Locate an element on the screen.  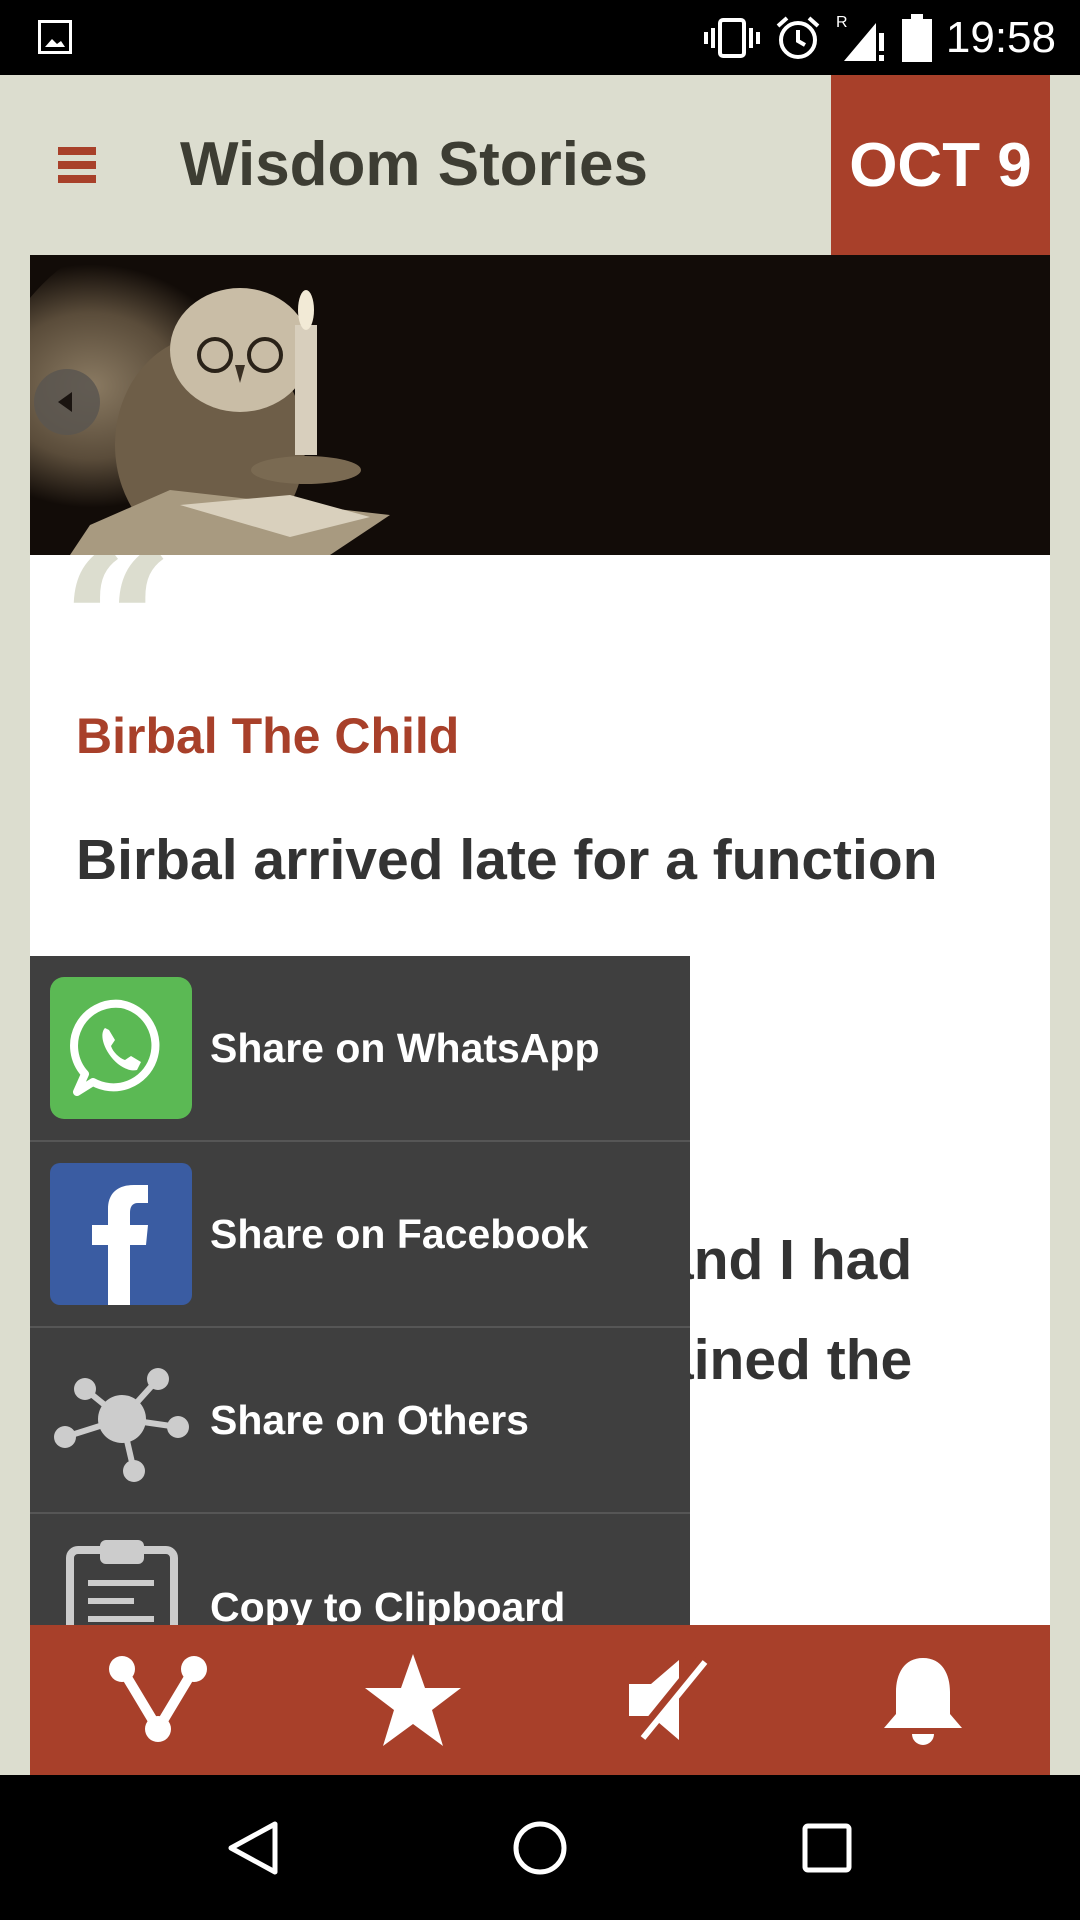
signal-roaming-icon: R is located at coordinates (860, 37).